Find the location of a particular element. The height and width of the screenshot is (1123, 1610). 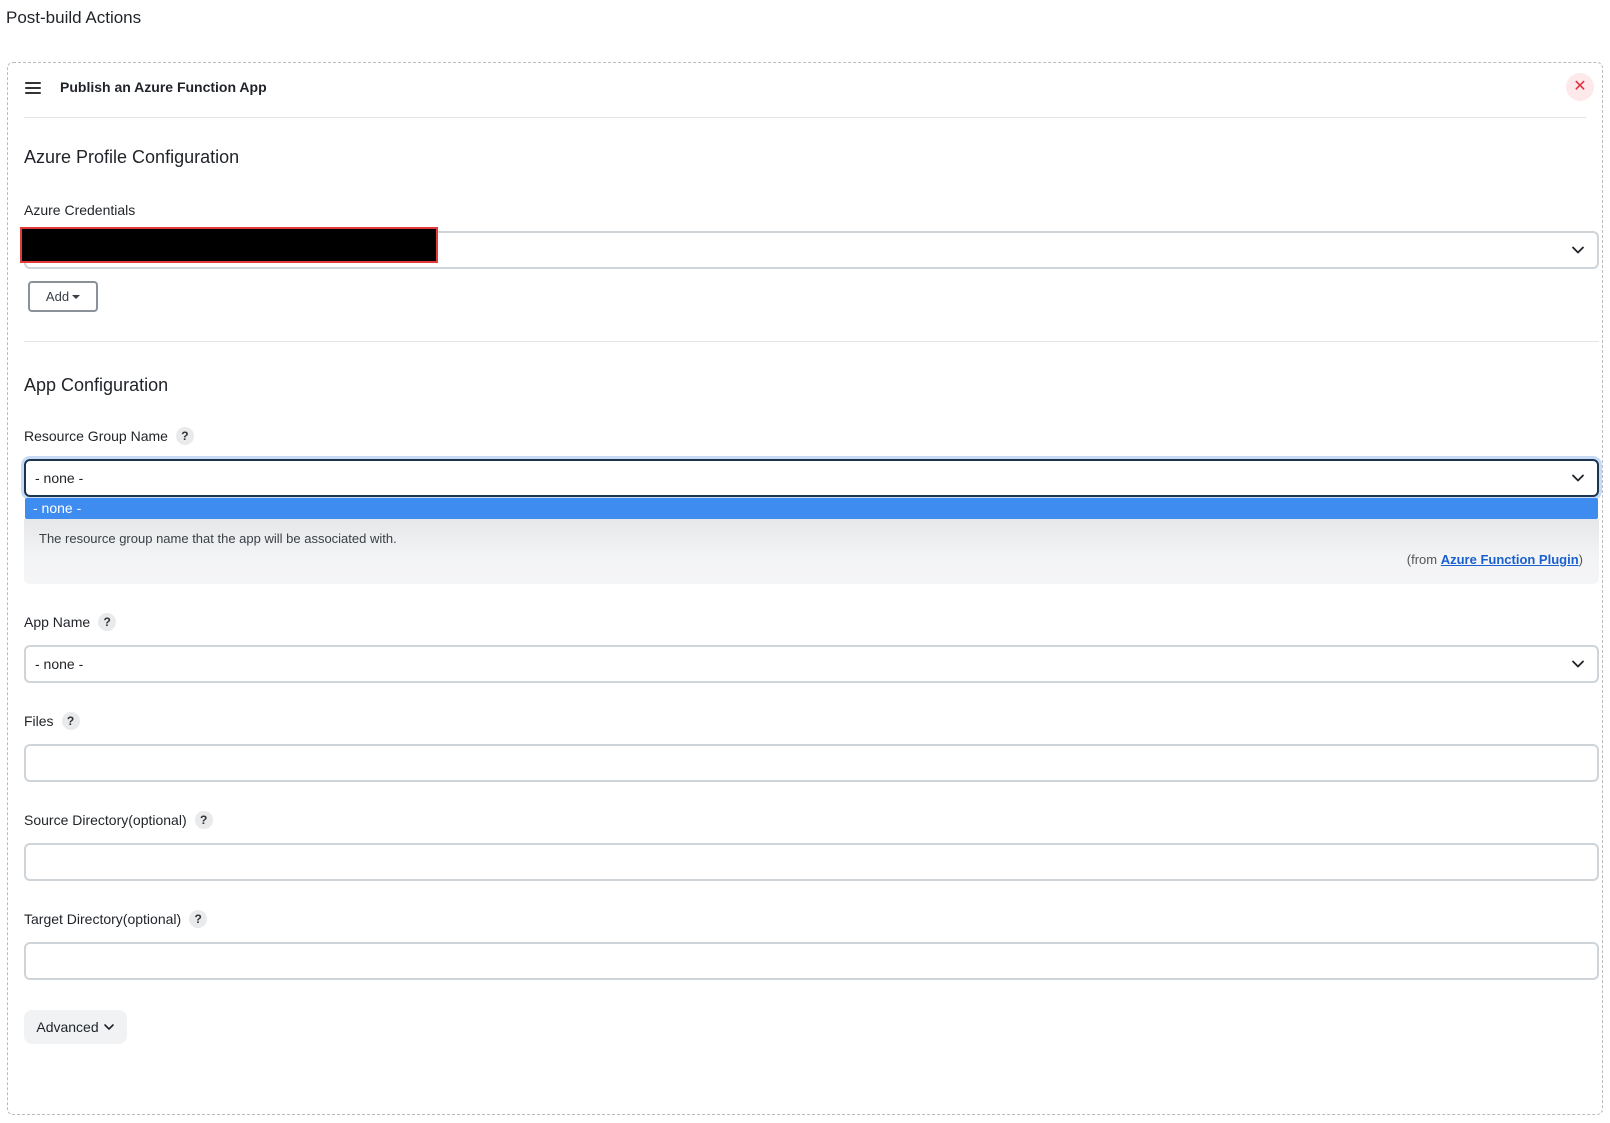

redacted-credentials is located at coordinates (229, 245).